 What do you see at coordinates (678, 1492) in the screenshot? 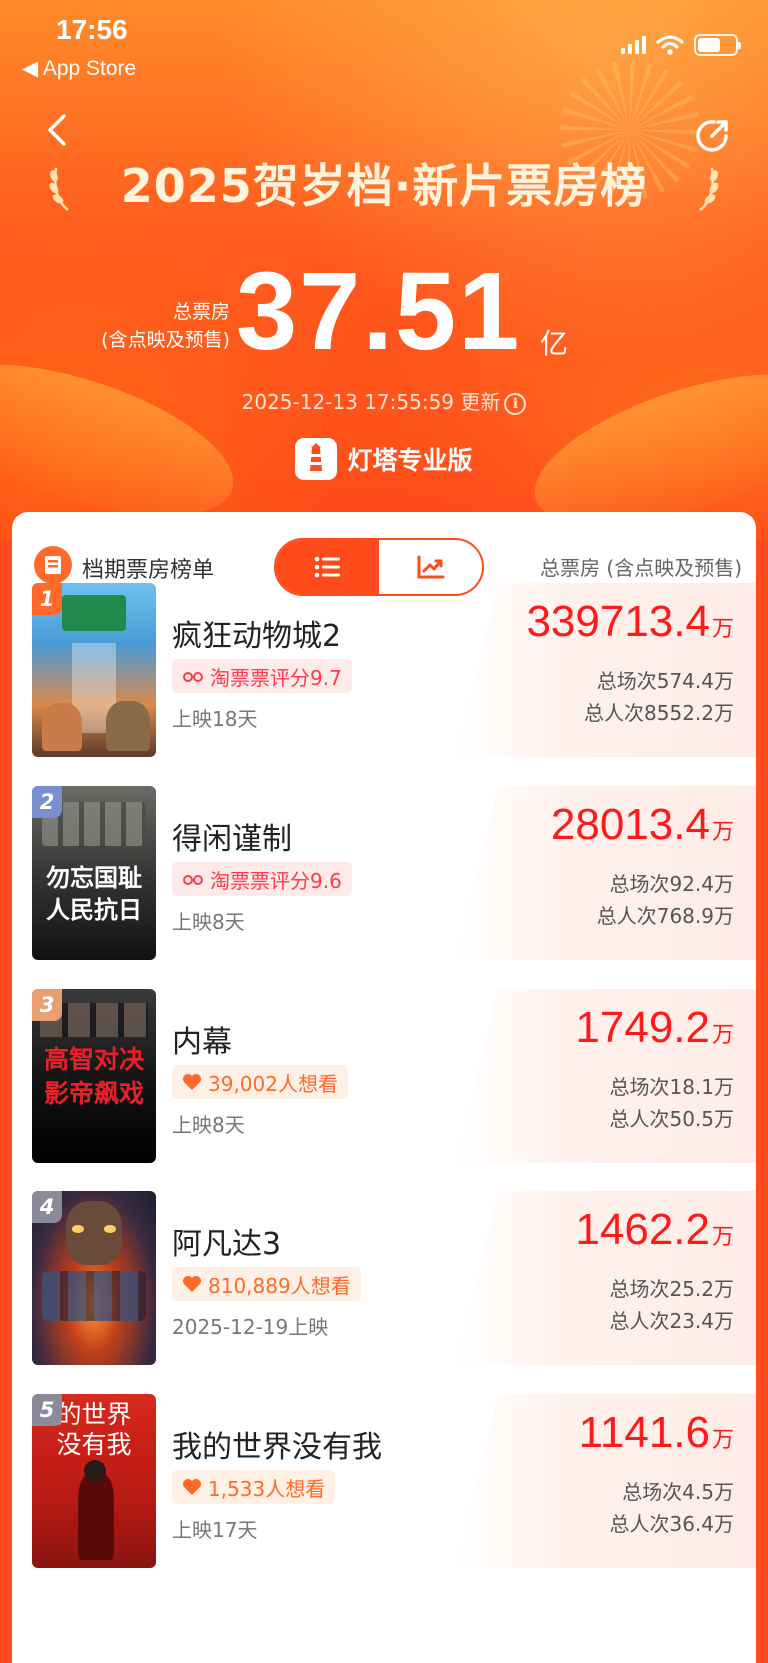
I see `screenings-count: 总场次4.5万` at bounding box center [678, 1492].